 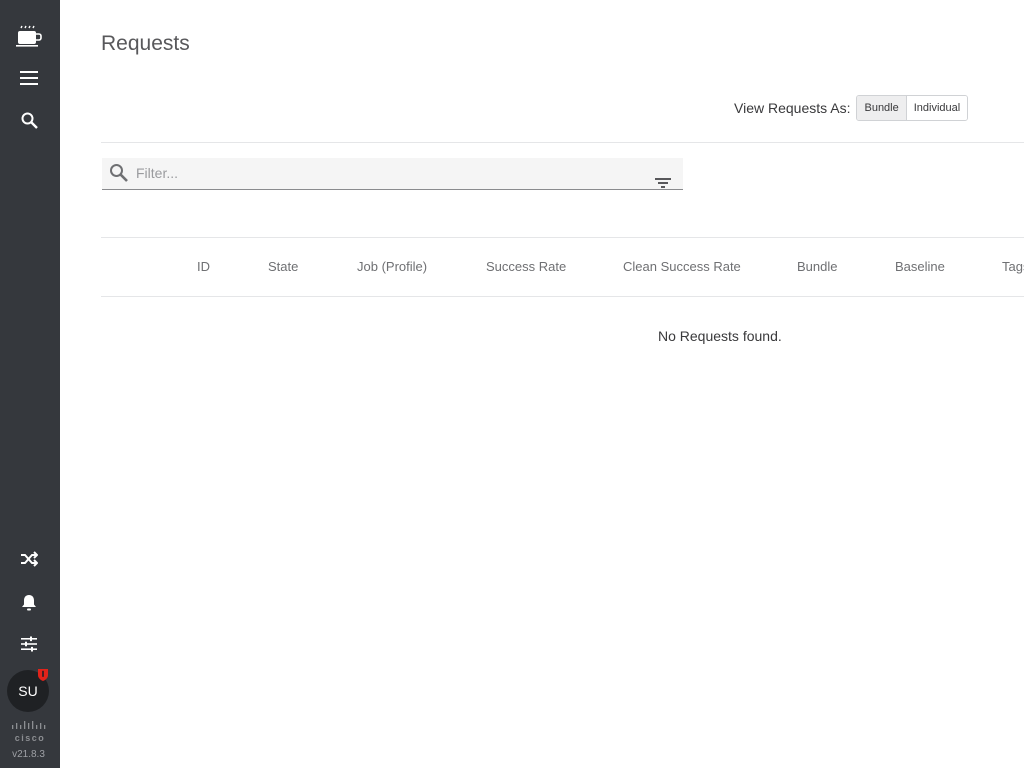 I want to click on column-header-baseline: Baseline, so click(x=920, y=266).